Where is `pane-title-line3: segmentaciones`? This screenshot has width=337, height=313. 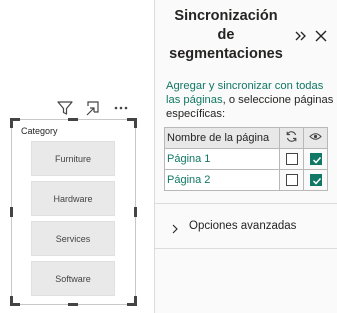 pane-title-line3: segmentaciones is located at coordinates (226, 54).